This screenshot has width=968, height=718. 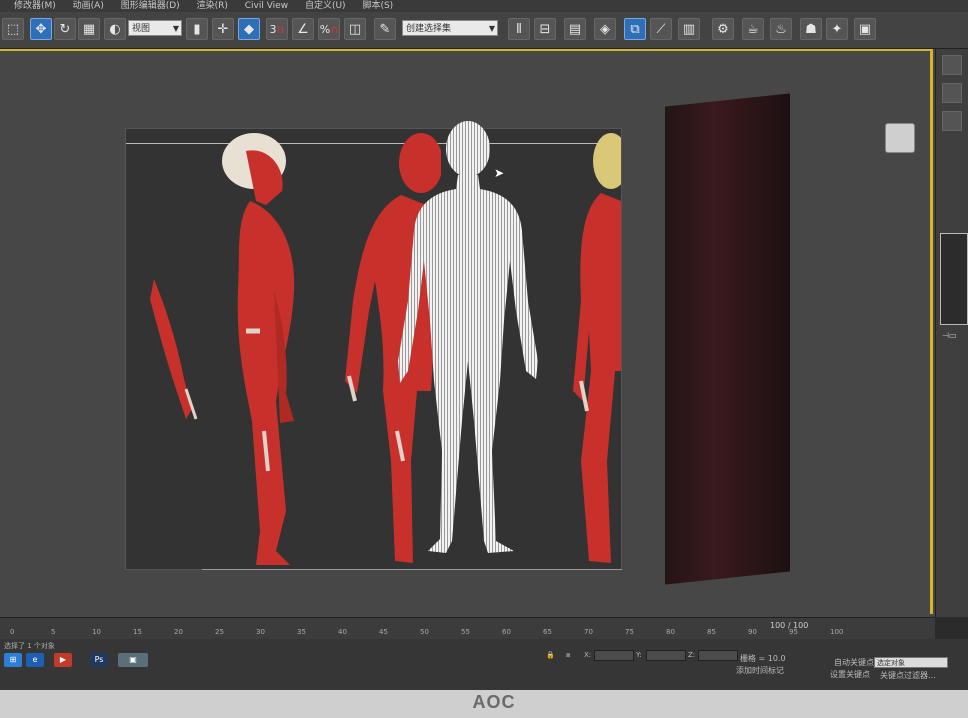 What do you see at coordinates (506, 632) in the screenshot?
I see `timeline-tick: 60` at bounding box center [506, 632].